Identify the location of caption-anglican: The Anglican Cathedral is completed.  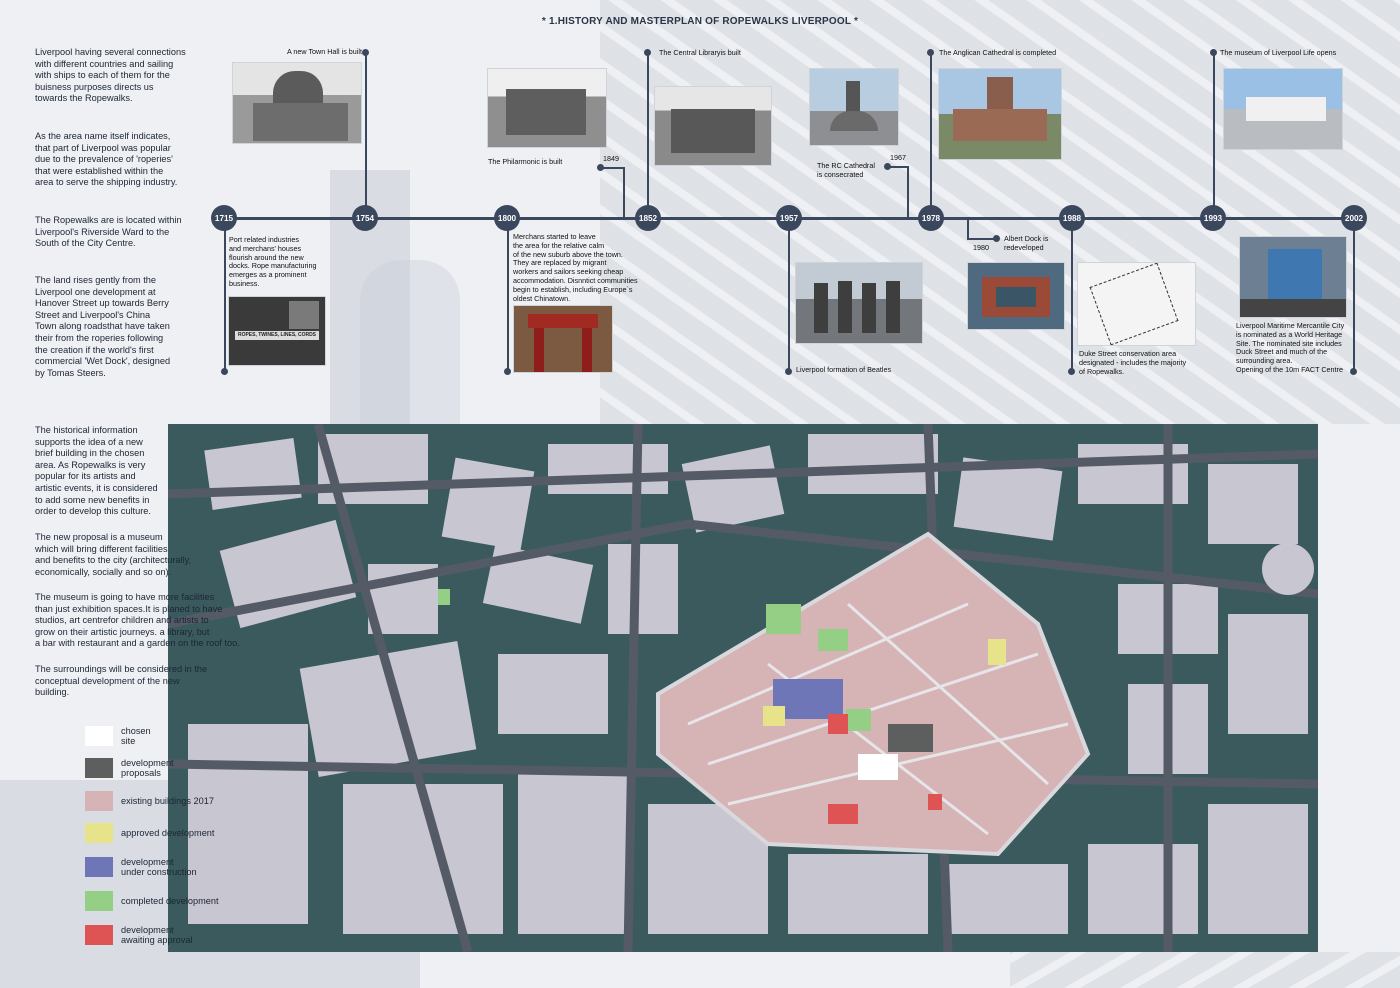
(998, 52).